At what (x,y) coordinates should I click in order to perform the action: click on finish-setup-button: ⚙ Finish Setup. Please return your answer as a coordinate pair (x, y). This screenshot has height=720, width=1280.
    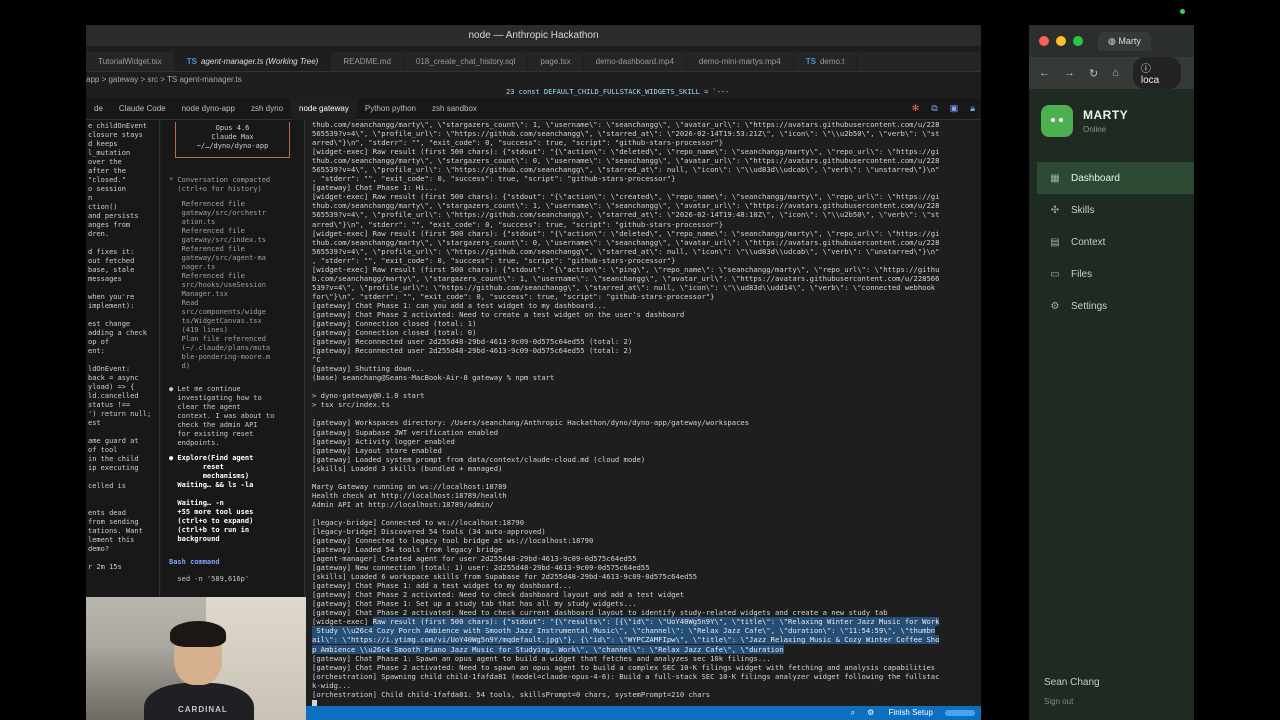
    Looking at the image, I should click on (900, 713).